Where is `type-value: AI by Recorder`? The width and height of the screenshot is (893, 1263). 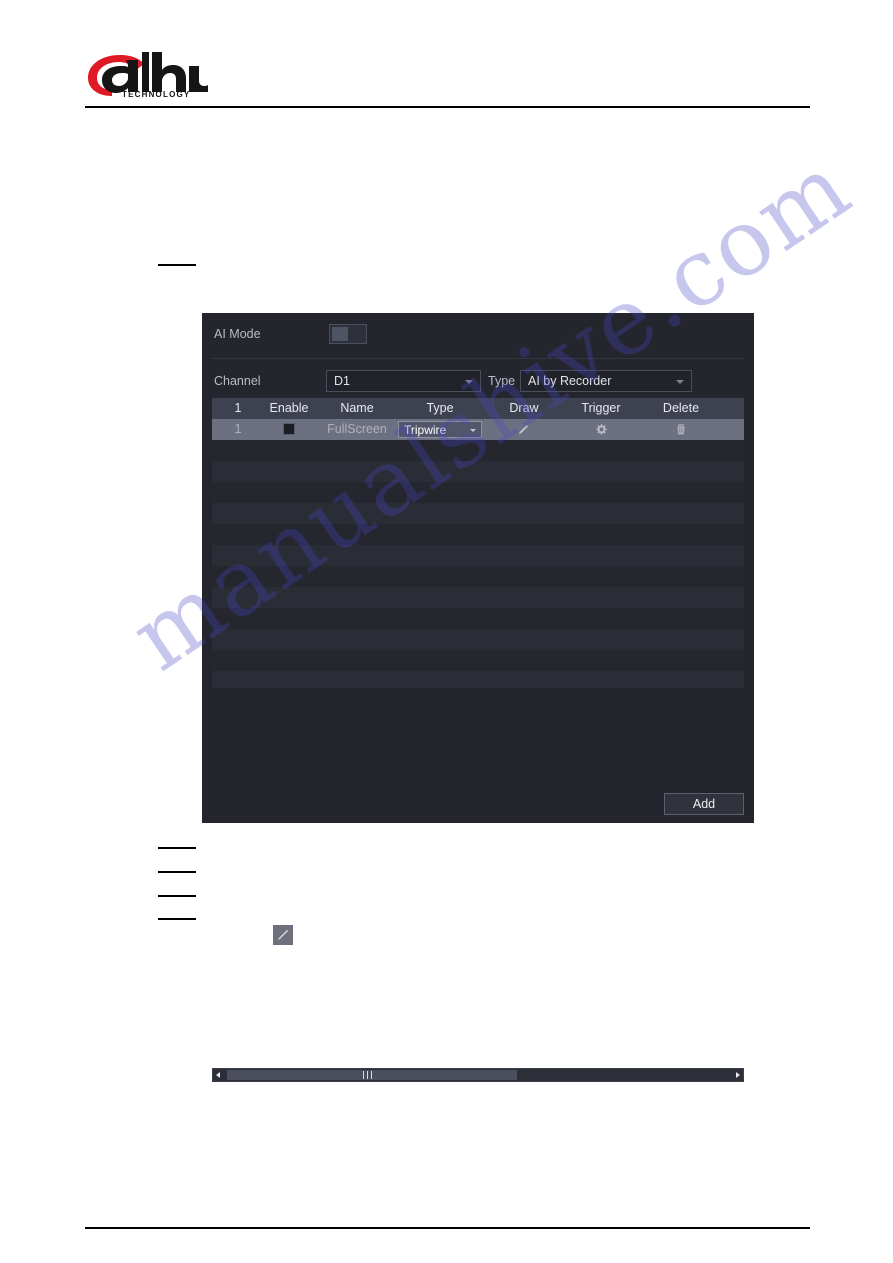 type-value: AI by Recorder is located at coordinates (570, 381).